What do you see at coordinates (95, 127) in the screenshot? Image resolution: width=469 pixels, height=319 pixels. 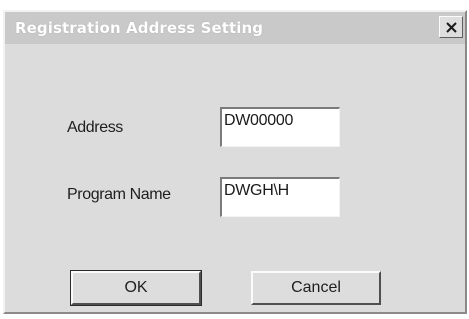 I see `address-label: Address` at bounding box center [95, 127].